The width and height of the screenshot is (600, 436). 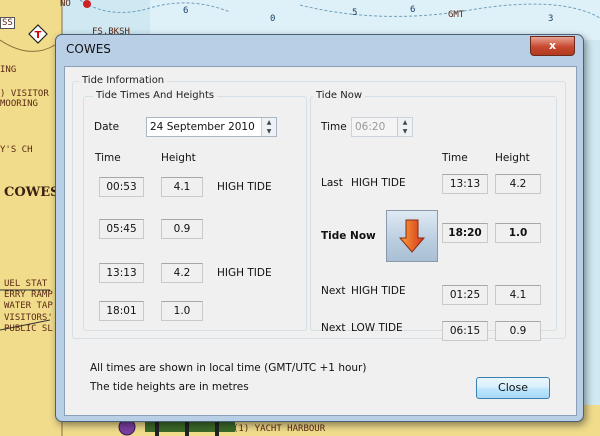 I want to click on tide-now-legend: Tide Now, so click(x=339, y=95).